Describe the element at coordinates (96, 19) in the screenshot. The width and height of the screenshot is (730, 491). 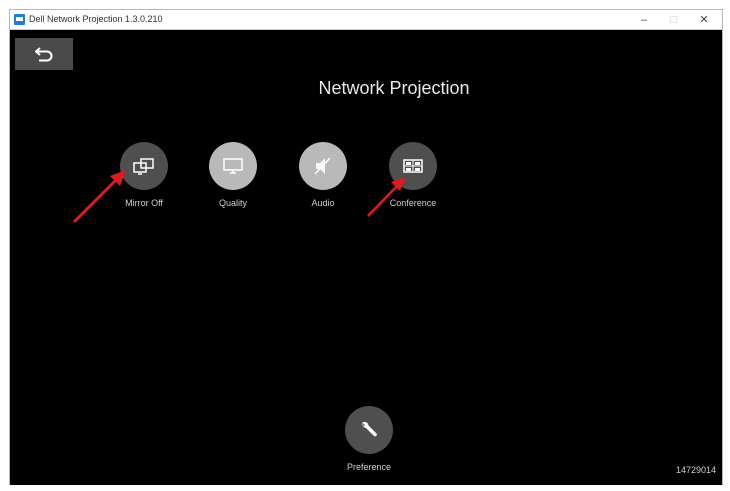
I see `window-title: Dell Network Projection 1.3.0.210` at that location.